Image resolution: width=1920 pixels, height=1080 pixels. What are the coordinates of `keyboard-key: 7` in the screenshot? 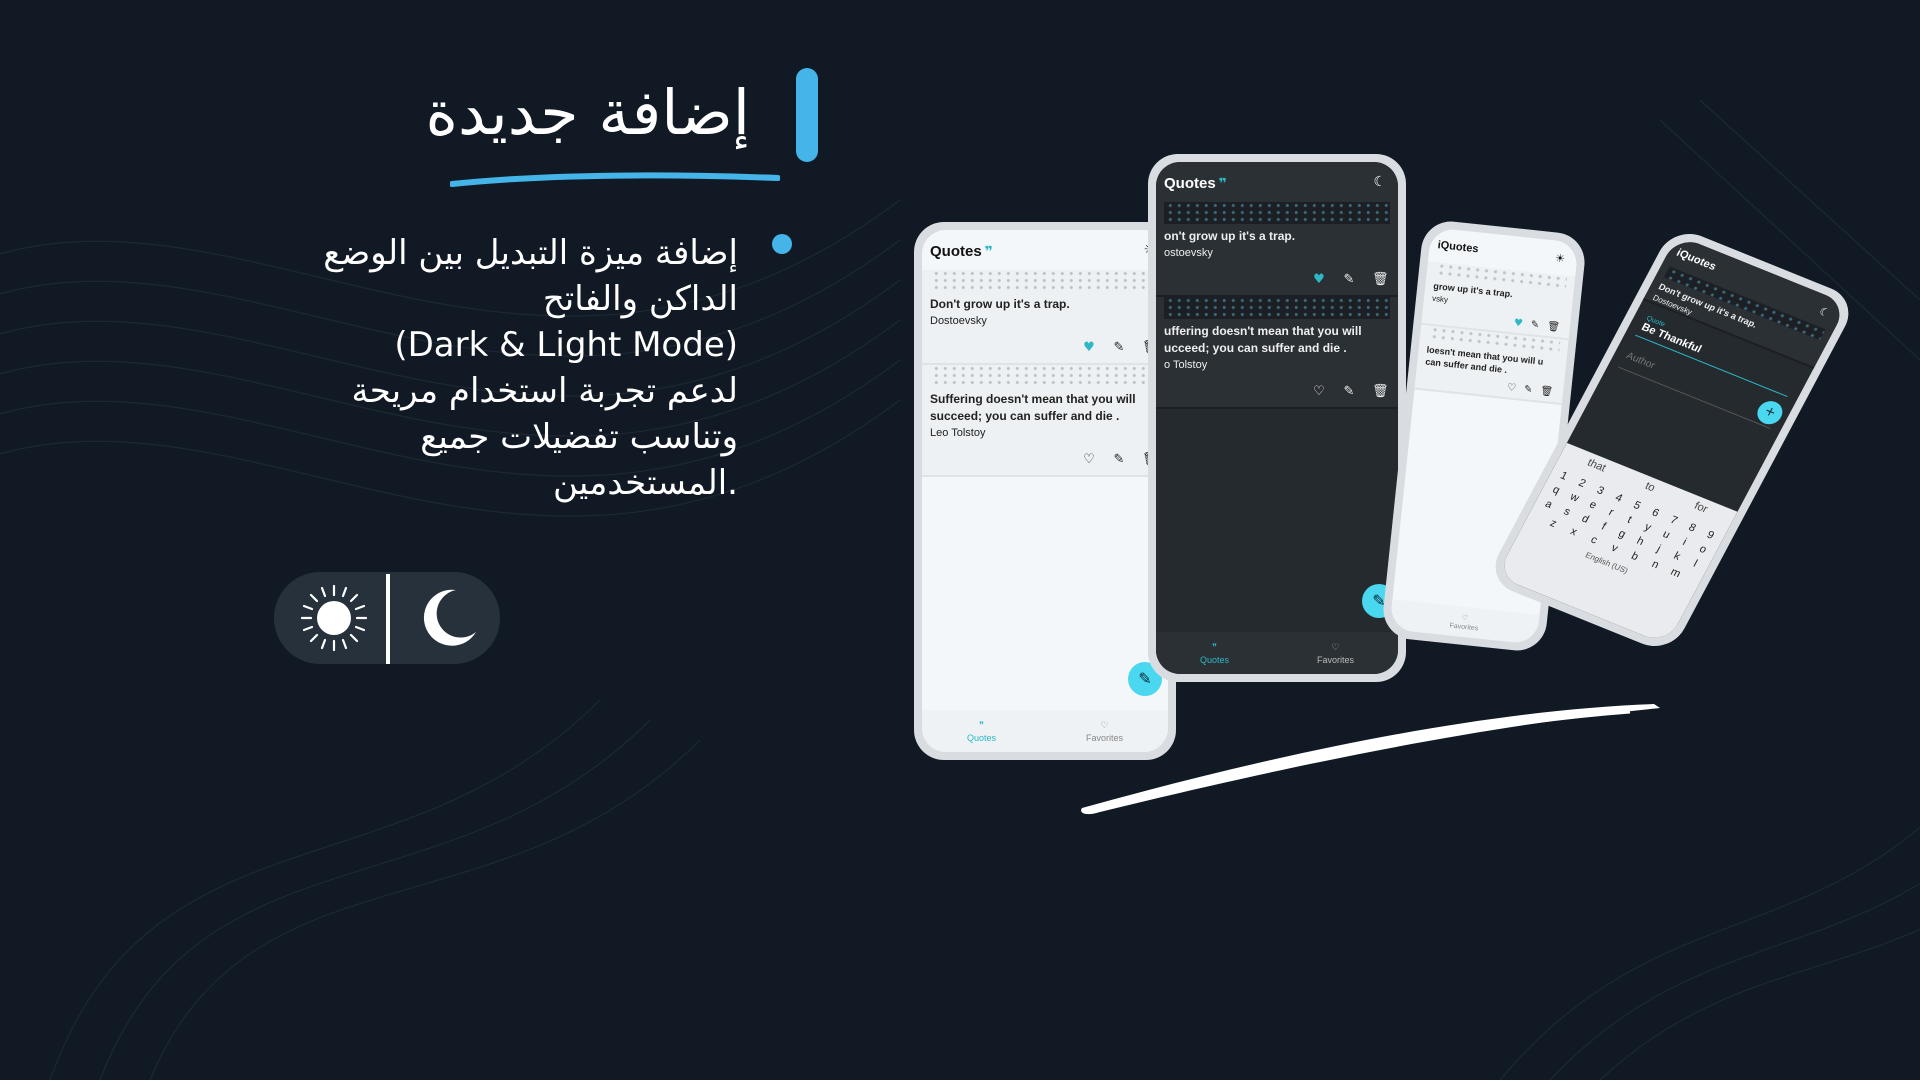 It's located at (1674, 521).